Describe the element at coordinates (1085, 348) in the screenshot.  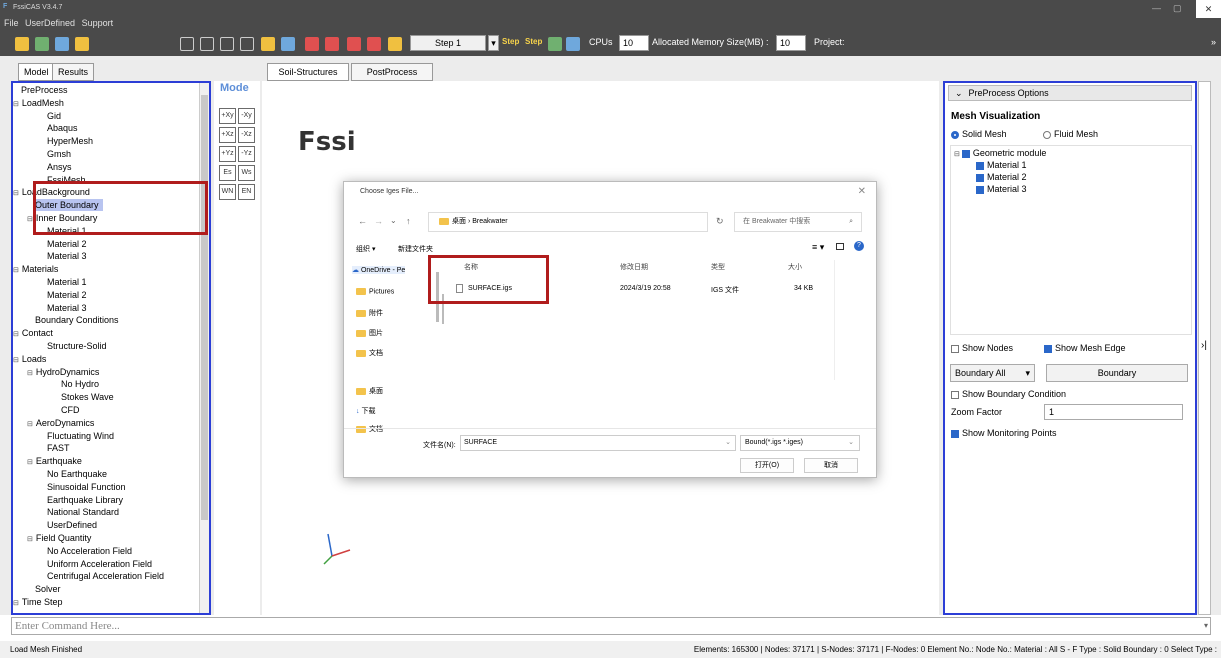
I see `show-mesh-edge-checkbox: Show Mesh Edge` at that location.